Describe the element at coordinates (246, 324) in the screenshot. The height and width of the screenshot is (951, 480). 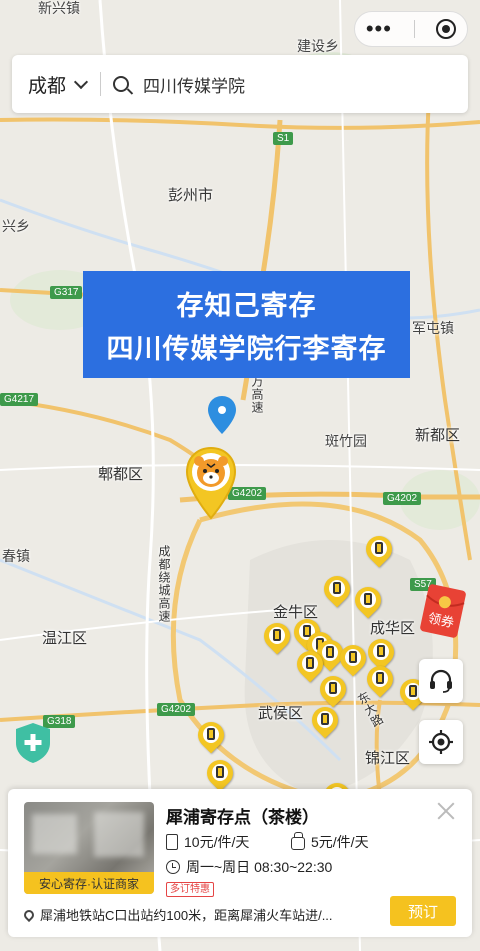
I see `promo-banner: 存知己寄存 四川传媒学院行李寄存` at that location.